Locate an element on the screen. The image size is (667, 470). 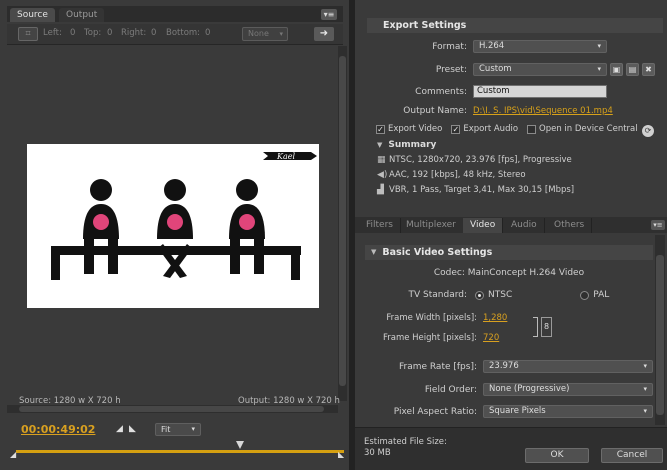
estimated-file-size-label: Estimated File Size: is located at coordinates (405, 442).